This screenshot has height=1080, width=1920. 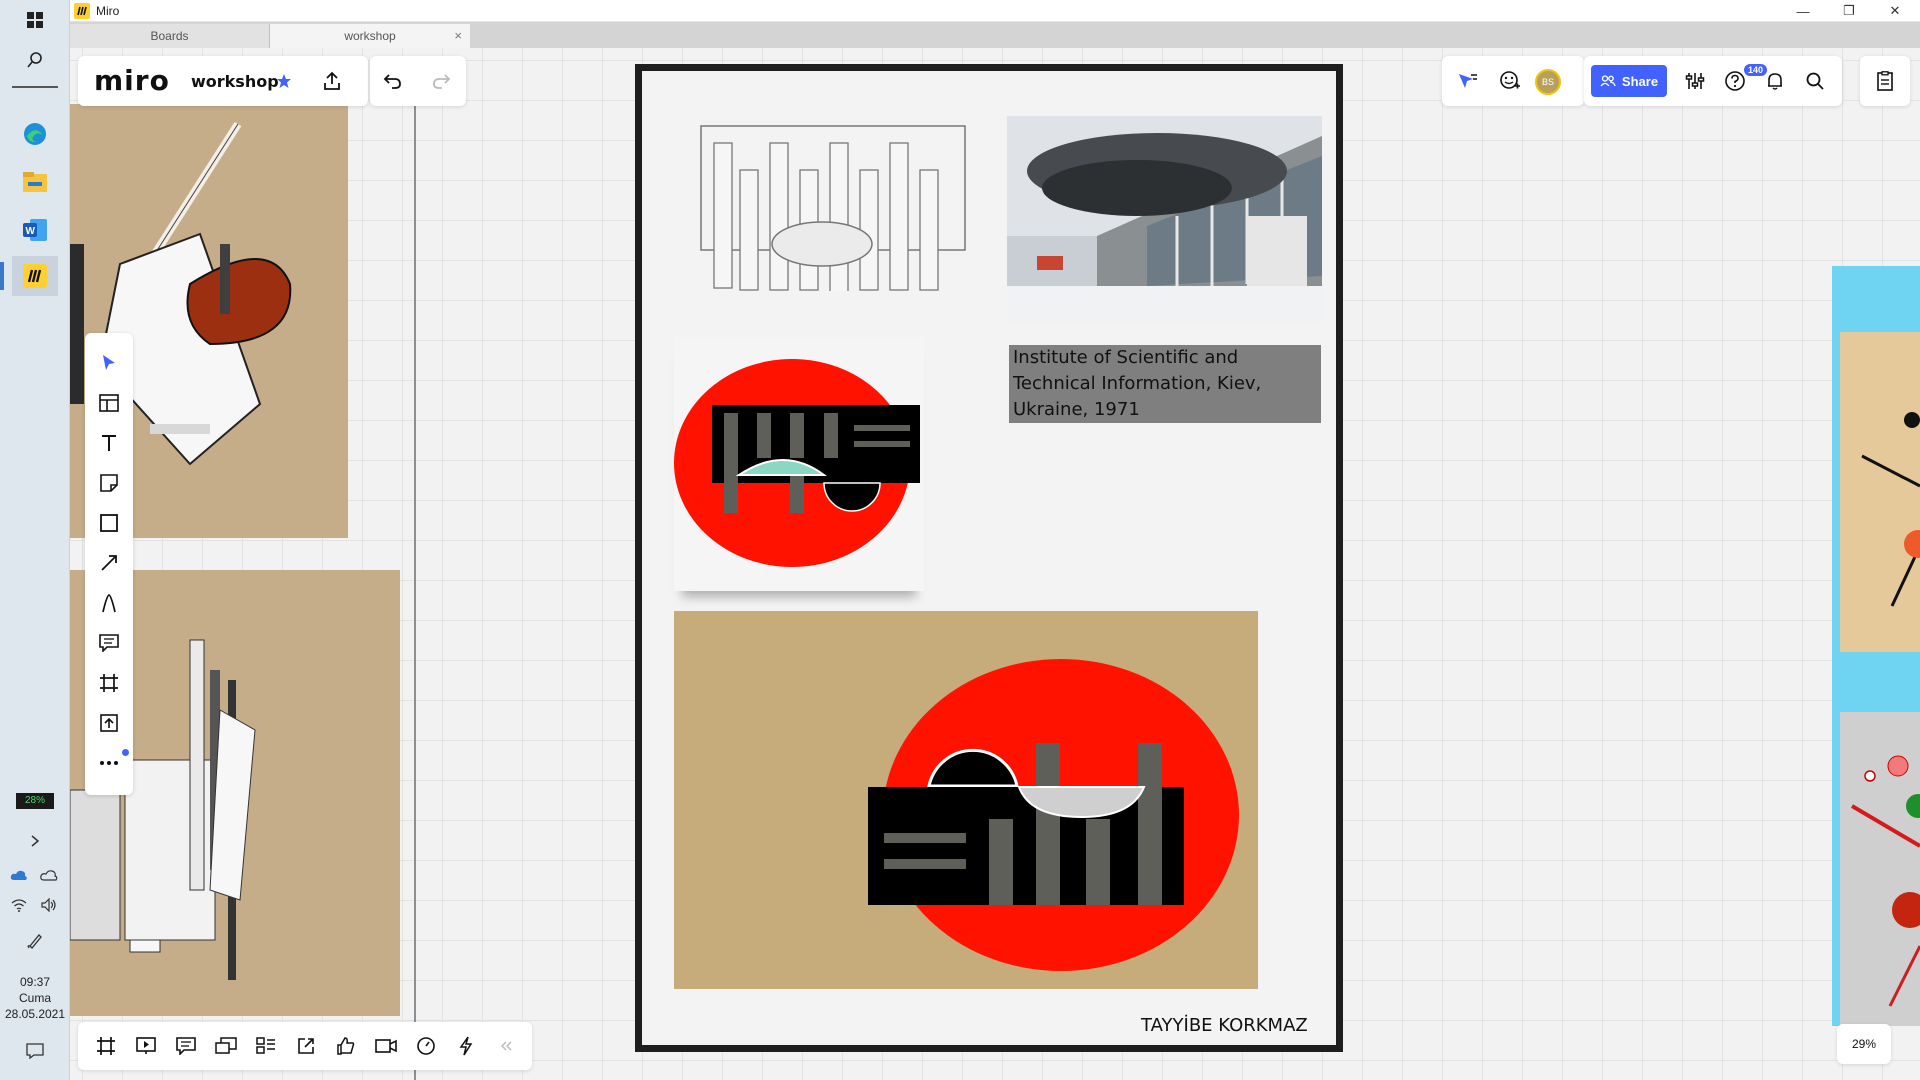 I want to click on wifi-icon, so click(x=19, y=905).